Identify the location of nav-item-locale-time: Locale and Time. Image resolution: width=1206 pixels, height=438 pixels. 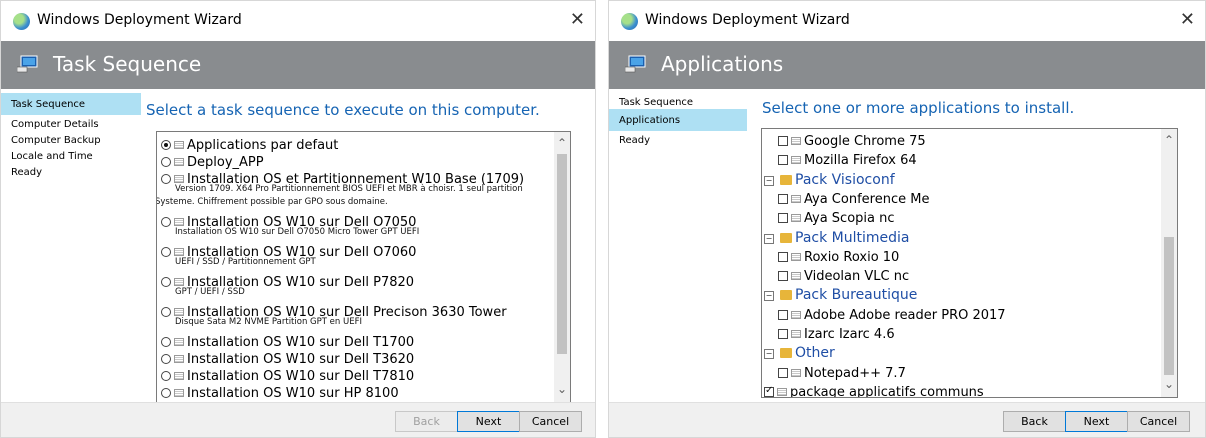
(71, 155).